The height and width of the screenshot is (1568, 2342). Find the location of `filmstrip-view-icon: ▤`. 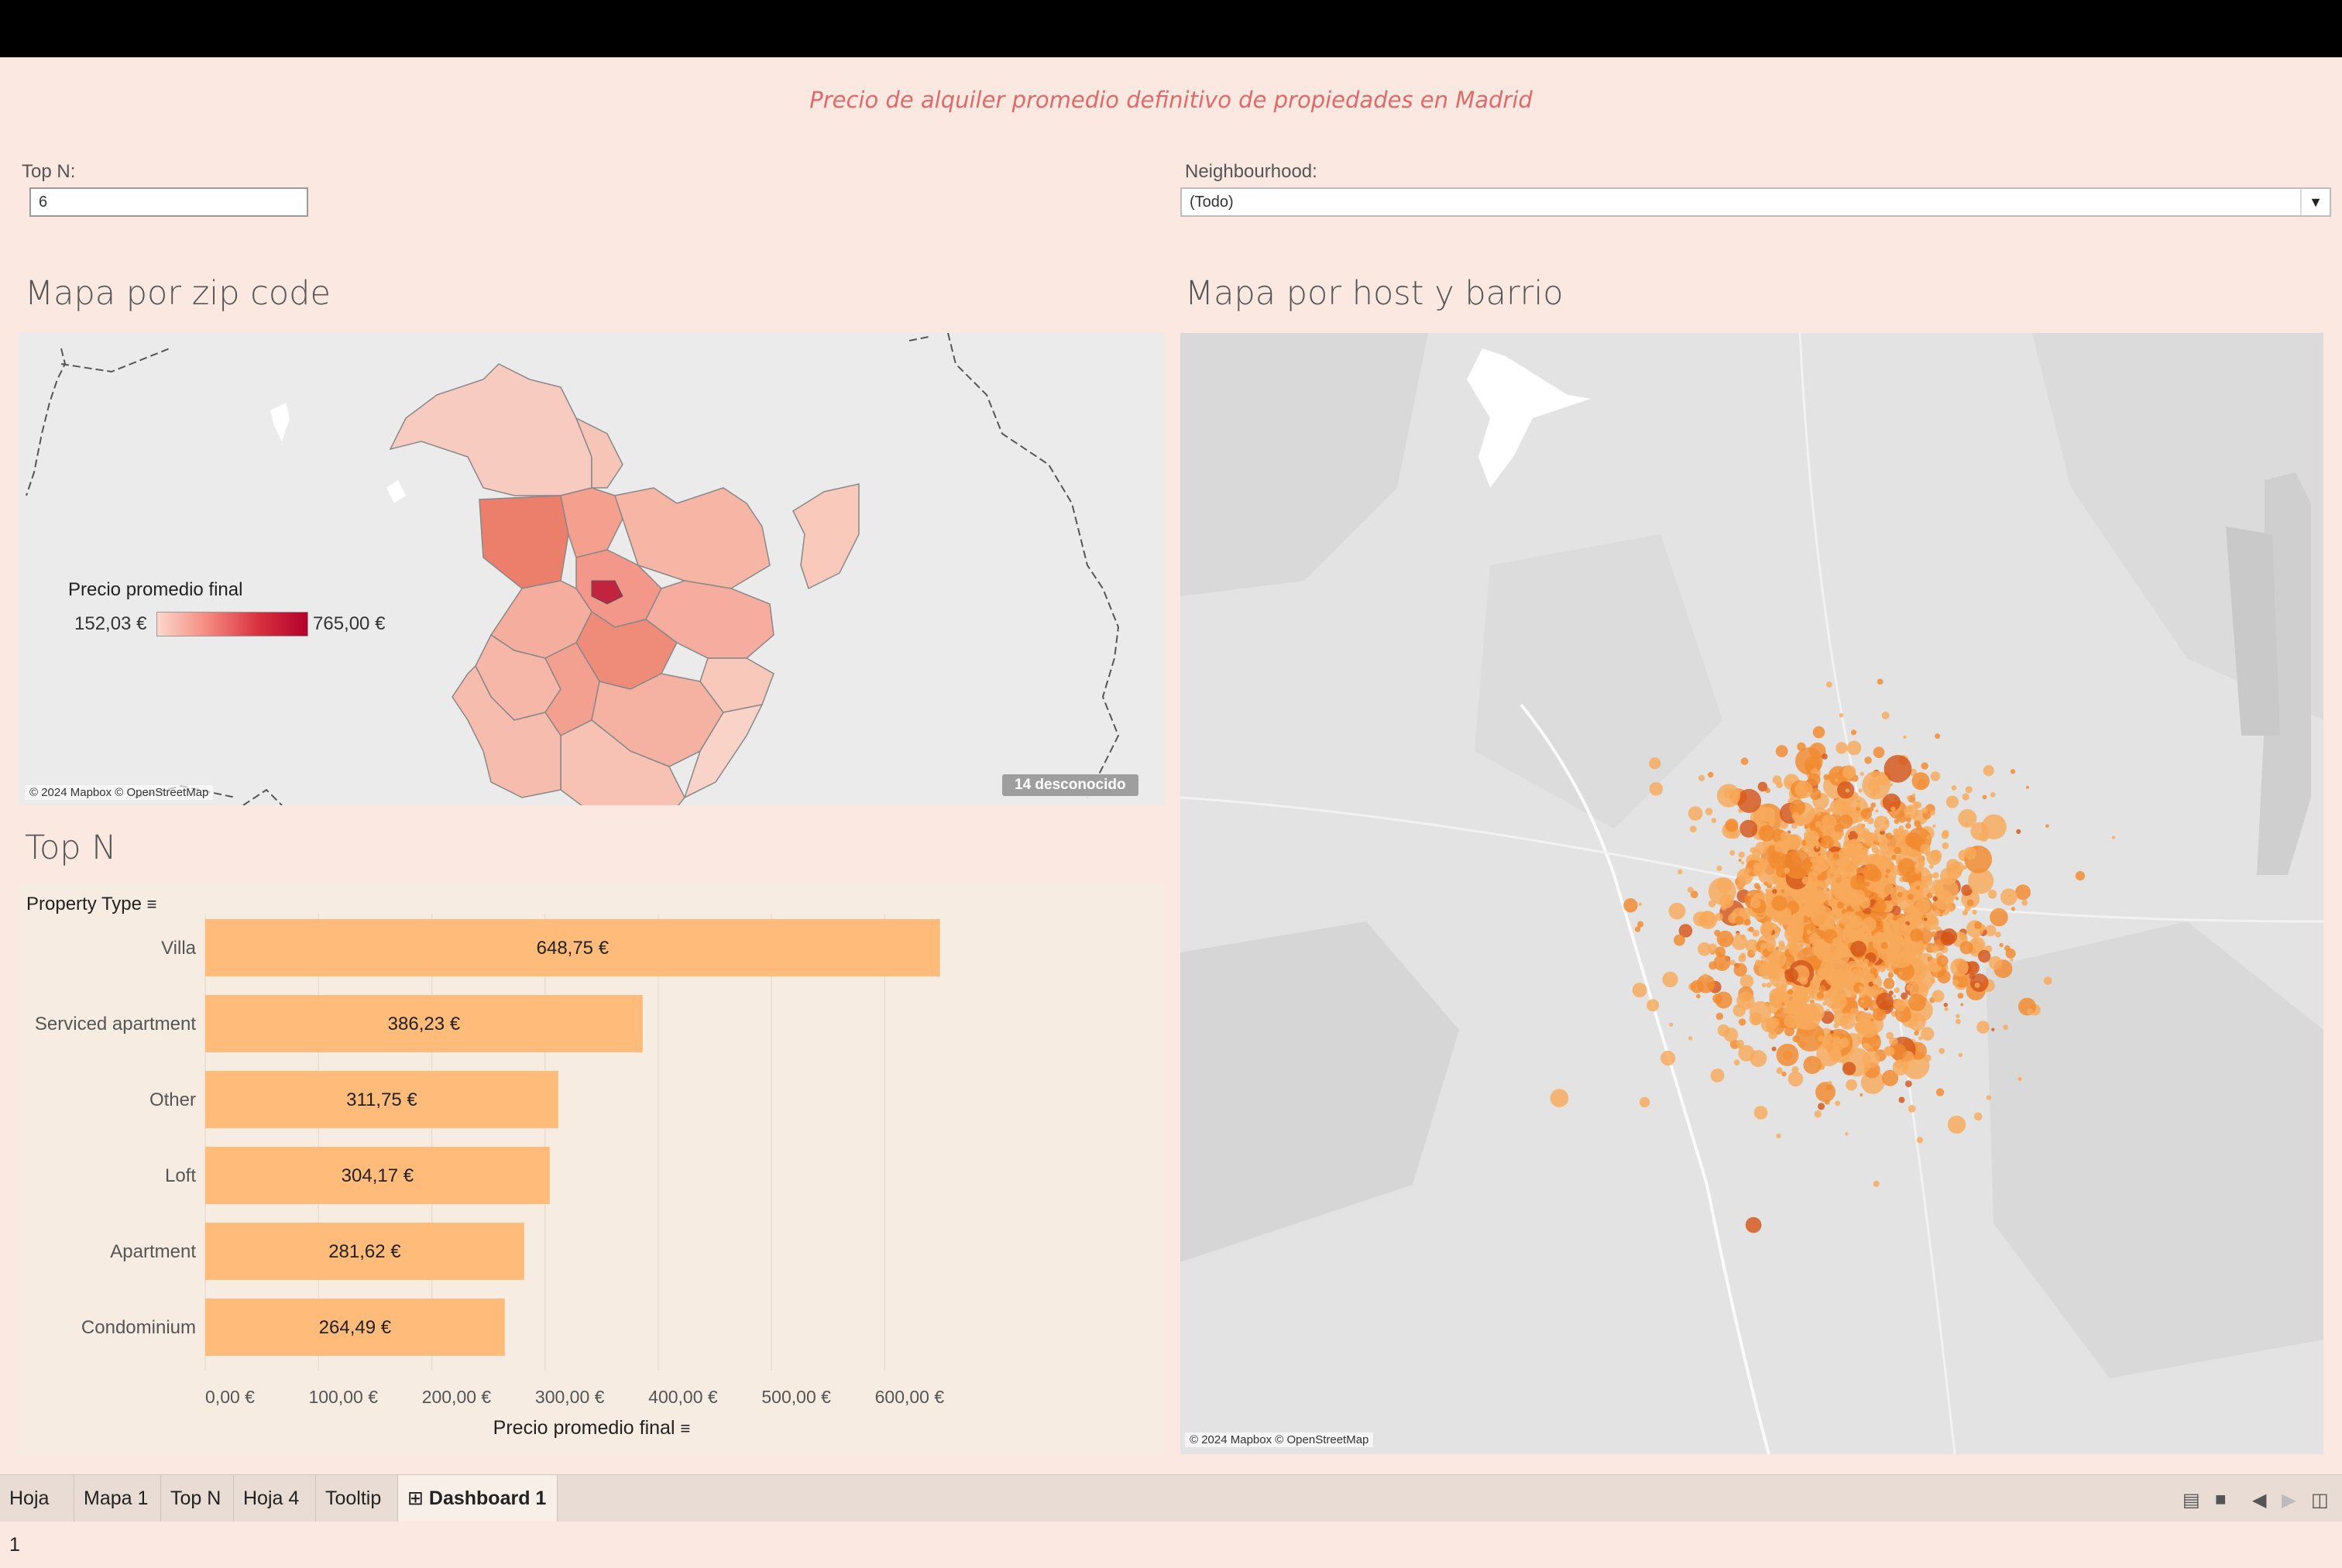

filmstrip-view-icon: ▤ is located at coordinates (2191, 1500).